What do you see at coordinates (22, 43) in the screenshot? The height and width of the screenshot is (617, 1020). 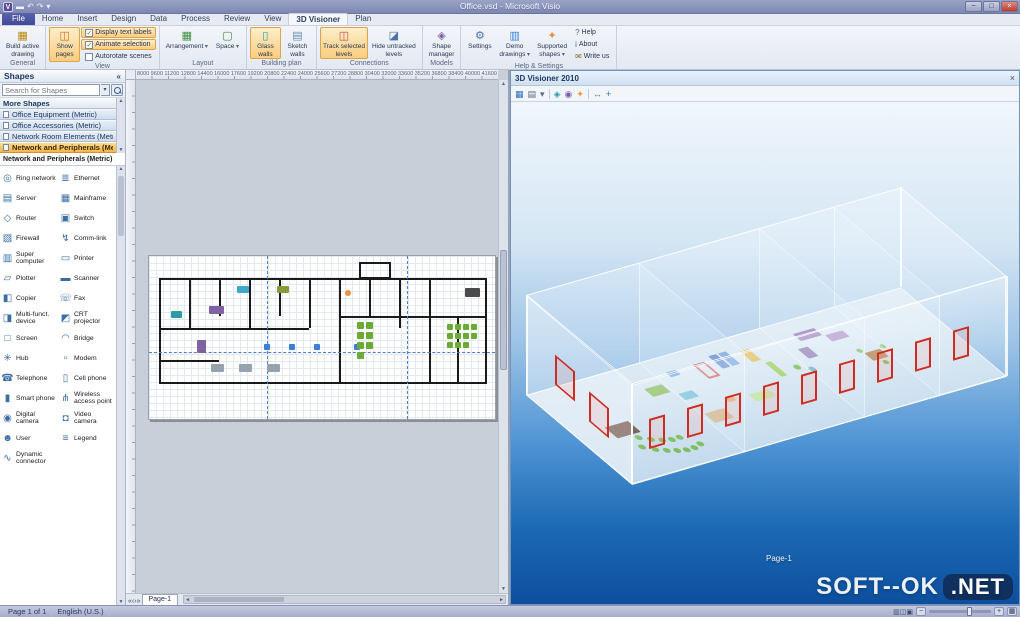 I see `build-active-drawing-button: ▦ Build active drawing` at bounding box center [22, 43].